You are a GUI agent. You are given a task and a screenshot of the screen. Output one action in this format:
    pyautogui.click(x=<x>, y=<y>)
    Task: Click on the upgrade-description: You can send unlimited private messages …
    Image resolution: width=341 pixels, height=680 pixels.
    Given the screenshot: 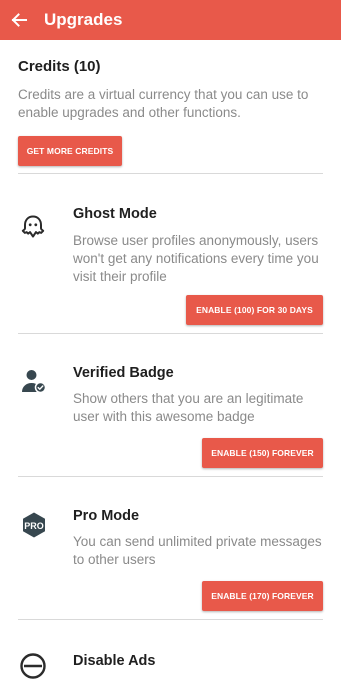 What is the action you would take?
    pyautogui.click(x=197, y=550)
    